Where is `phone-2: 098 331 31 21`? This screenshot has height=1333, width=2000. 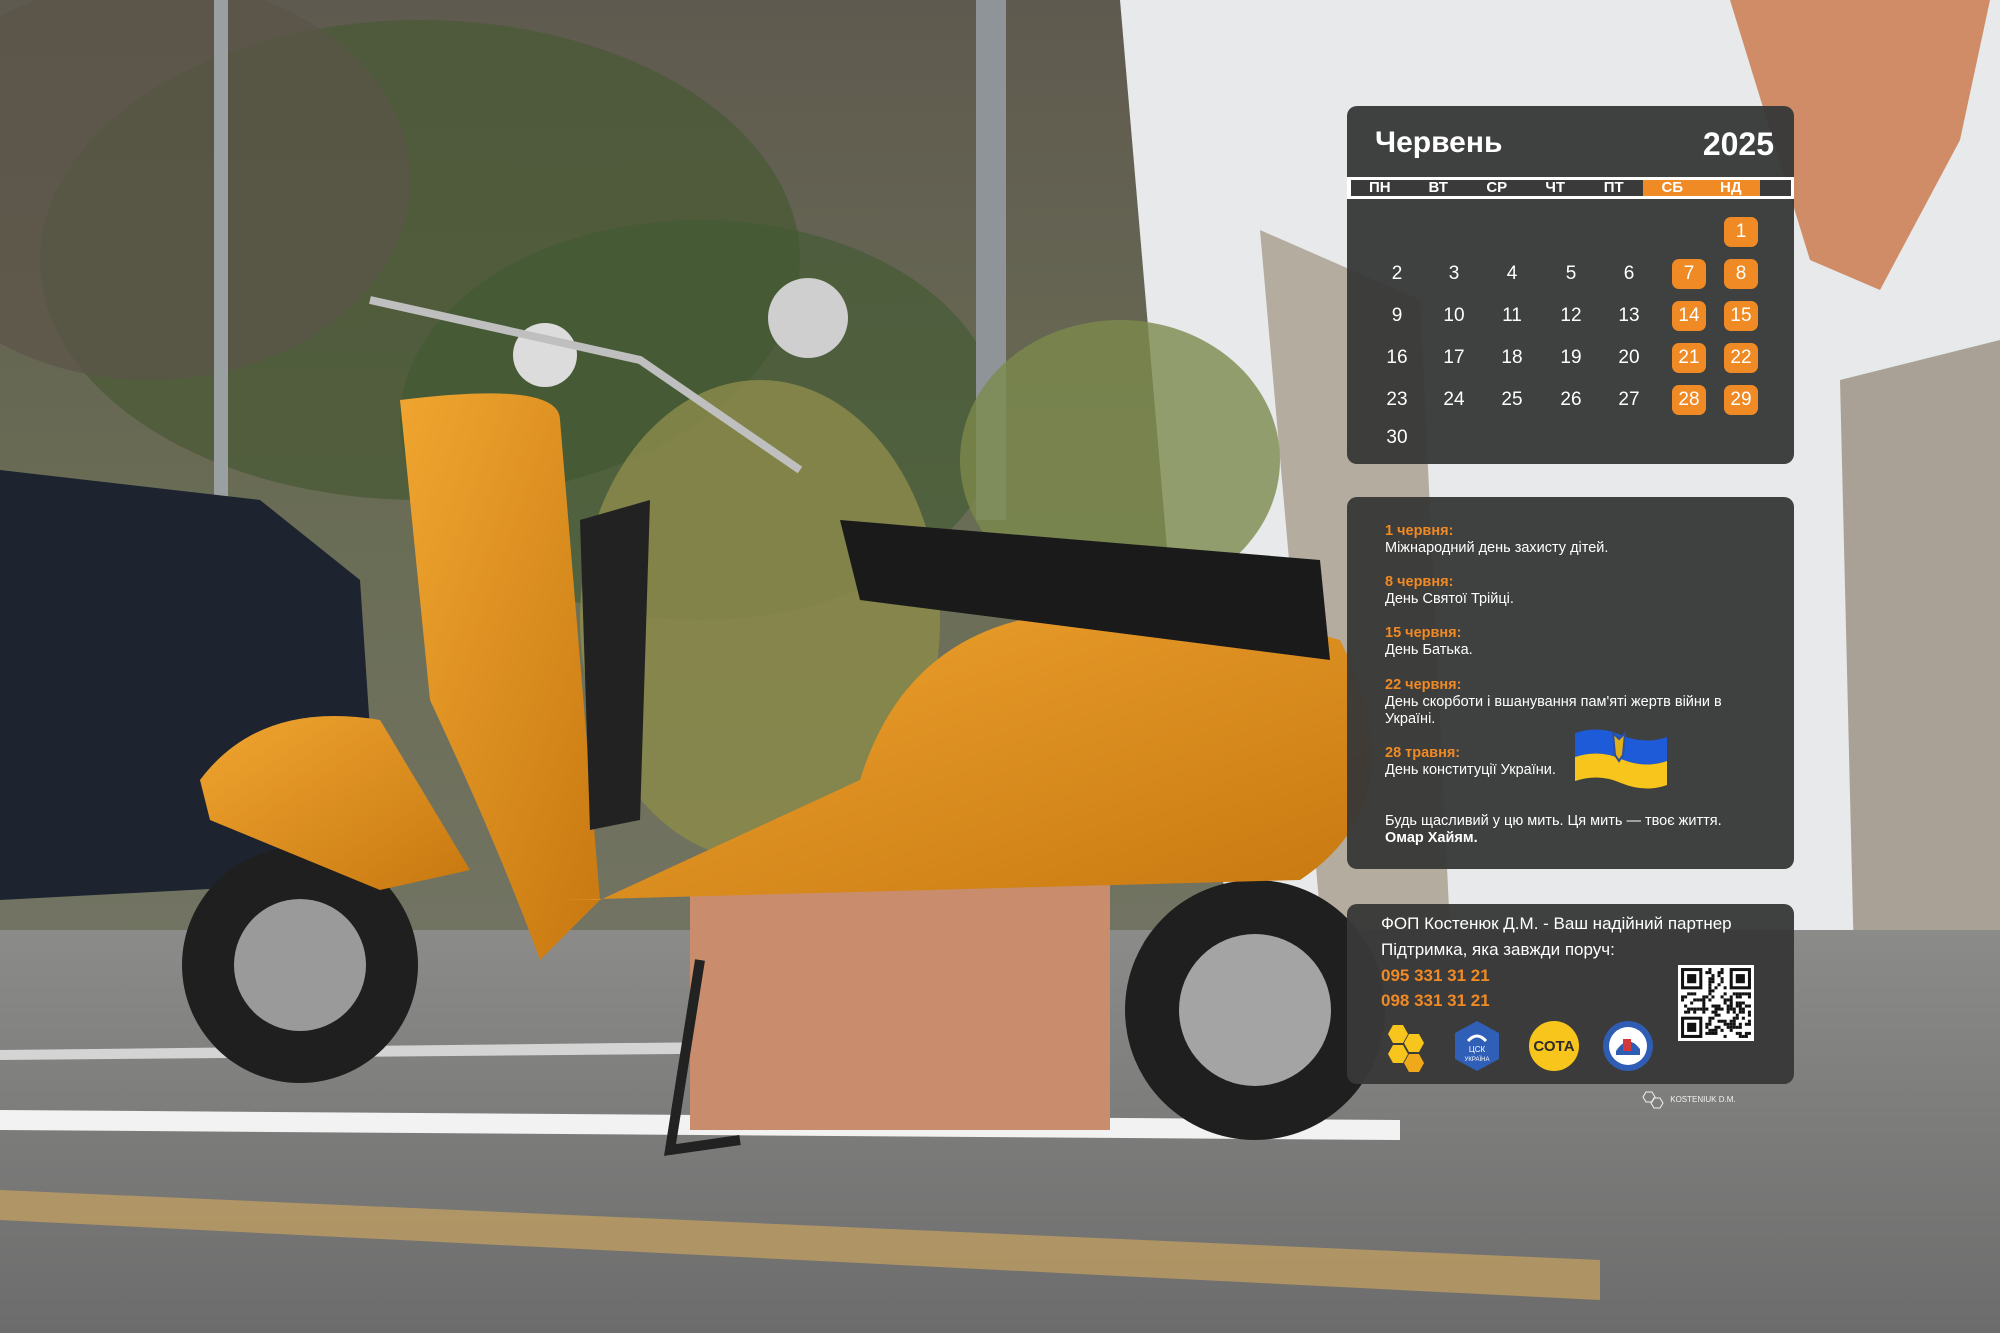 phone-2: 098 331 31 21 is located at coordinates (1435, 1001).